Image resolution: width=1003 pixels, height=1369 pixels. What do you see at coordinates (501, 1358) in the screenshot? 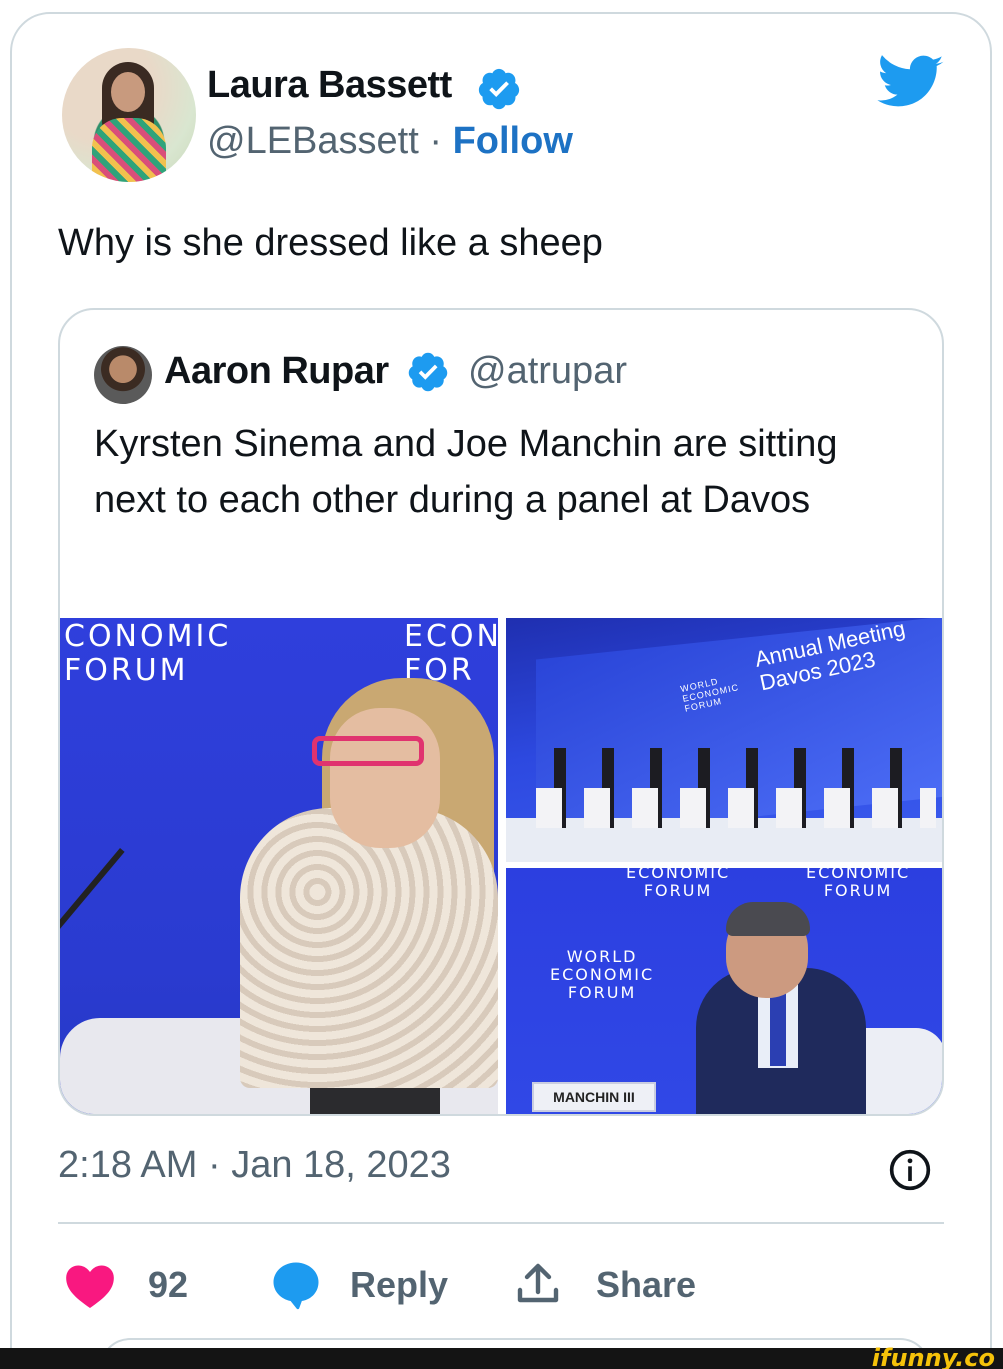
I see `footer-bar` at bounding box center [501, 1358].